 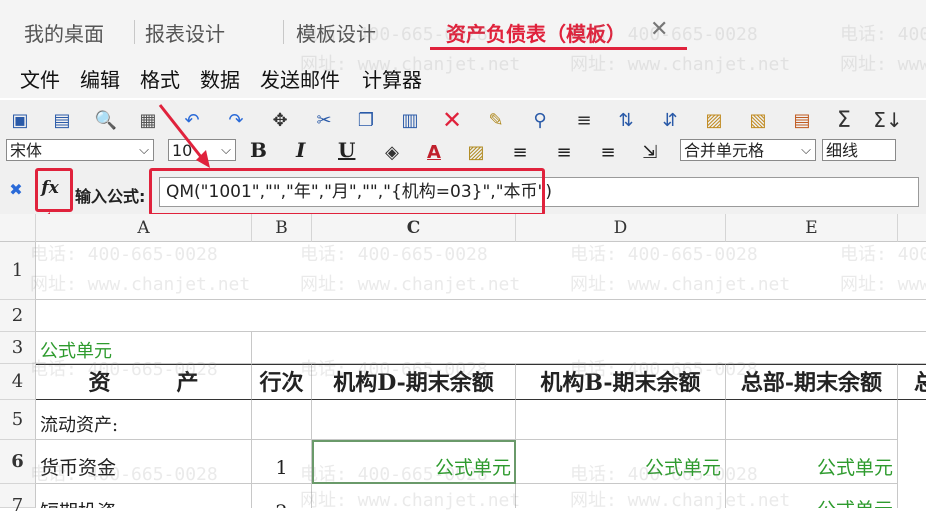 What do you see at coordinates (621, 462) in the screenshot?
I see `cell-d6: 公式单元` at bounding box center [621, 462].